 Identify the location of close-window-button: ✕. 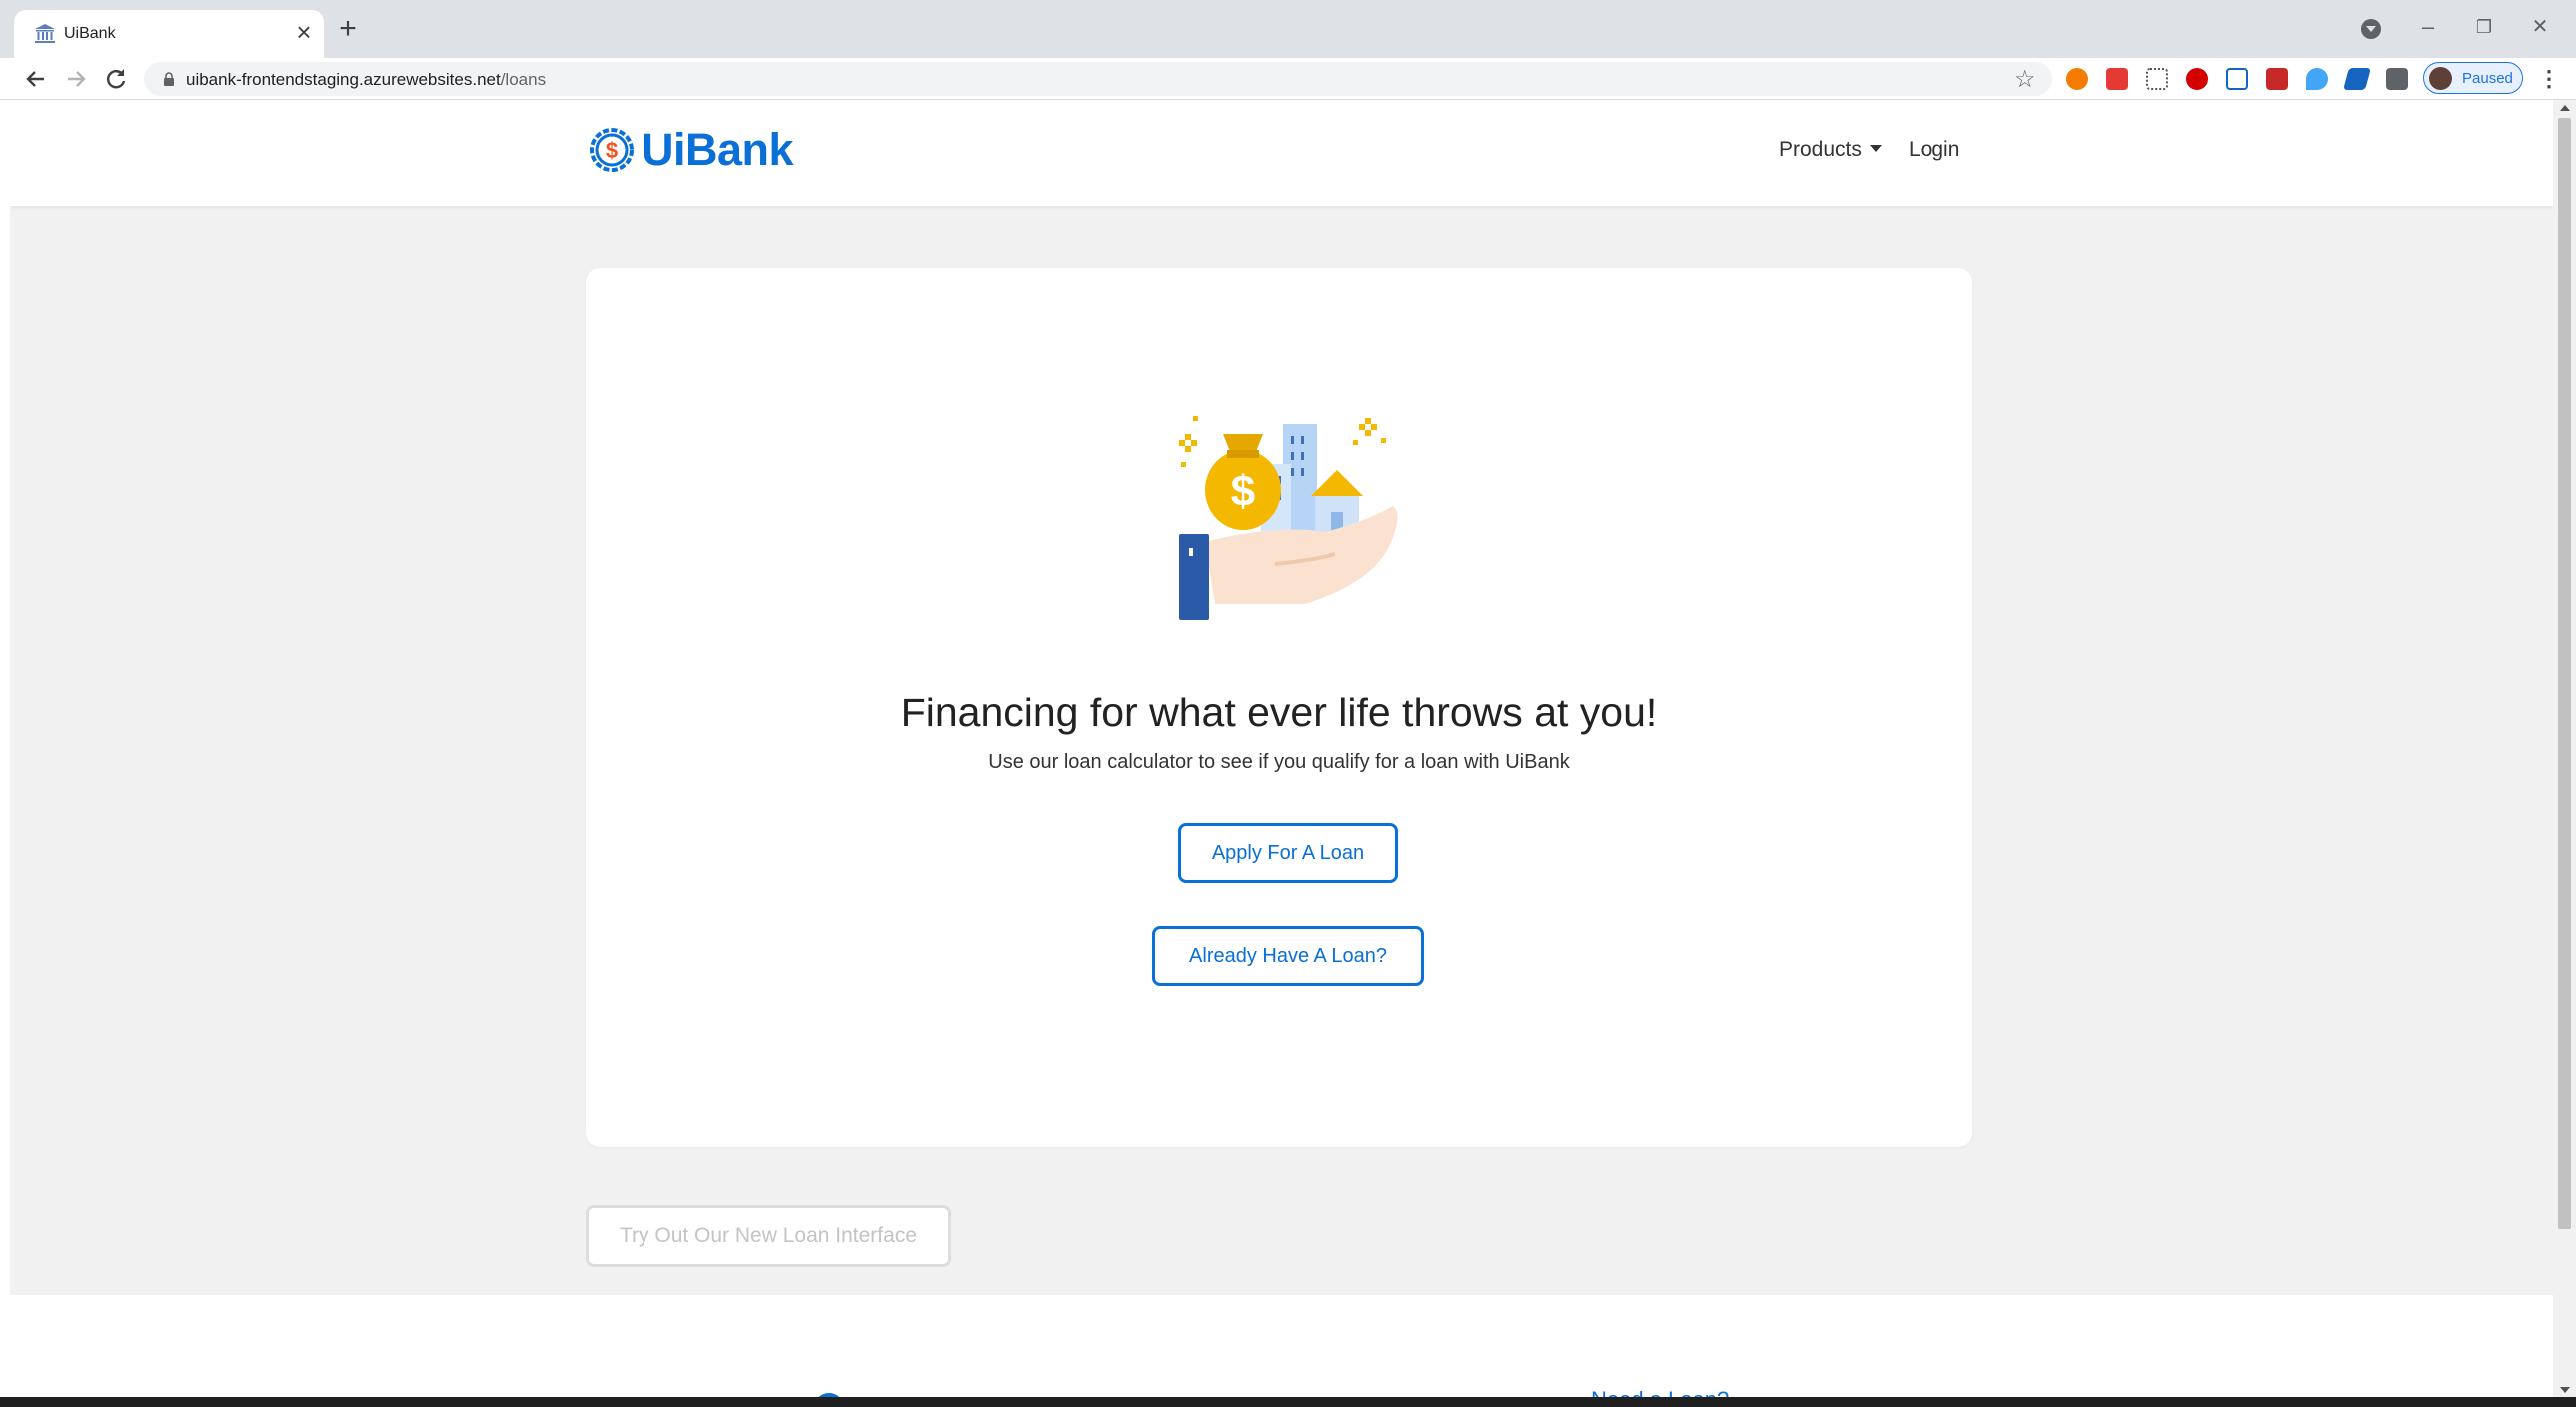
(2540, 27).